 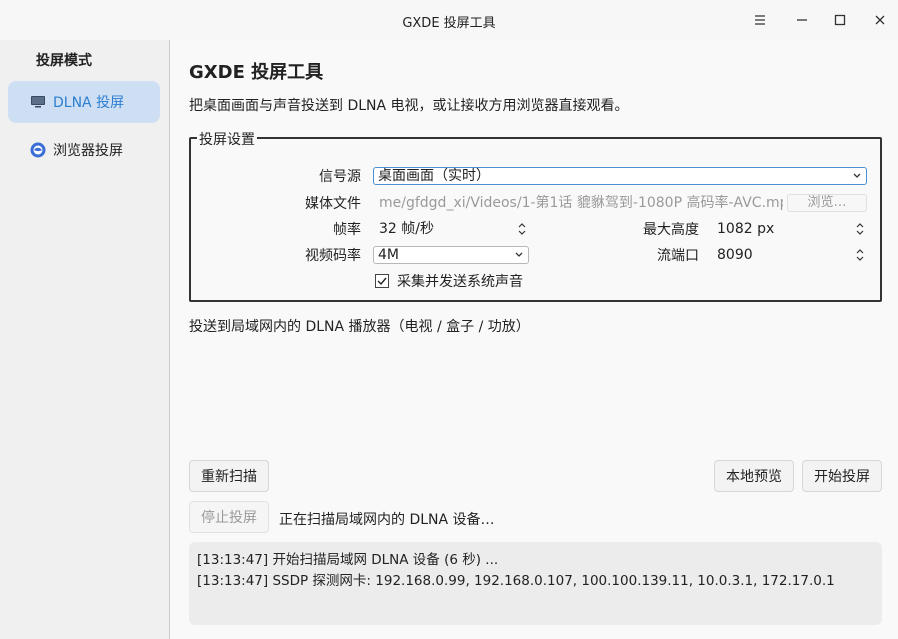 What do you see at coordinates (678, 256) in the screenshot?
I see `port-label: 流端口` at bounding box center [678, 256].